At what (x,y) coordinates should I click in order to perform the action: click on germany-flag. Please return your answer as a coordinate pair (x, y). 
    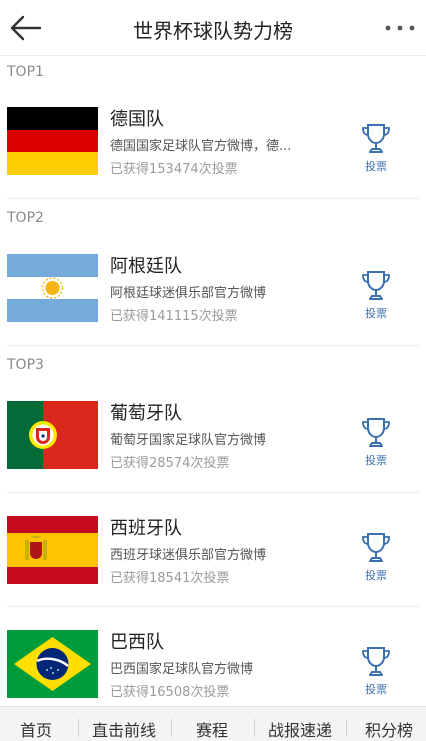
    Looking at the image, I should click on (52, 141).